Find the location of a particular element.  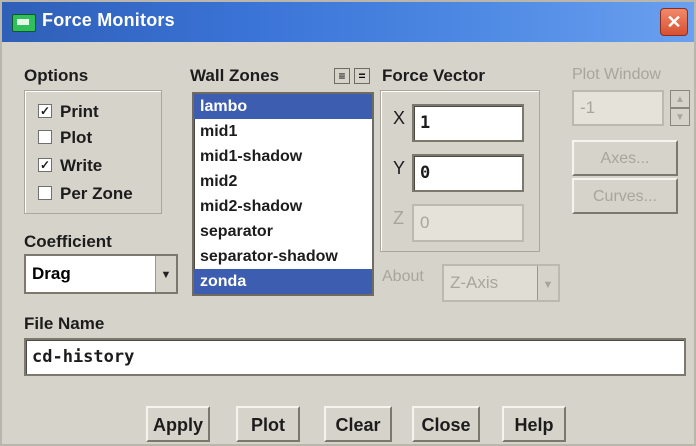

option-label: Write is located at coordinates (81, 165).